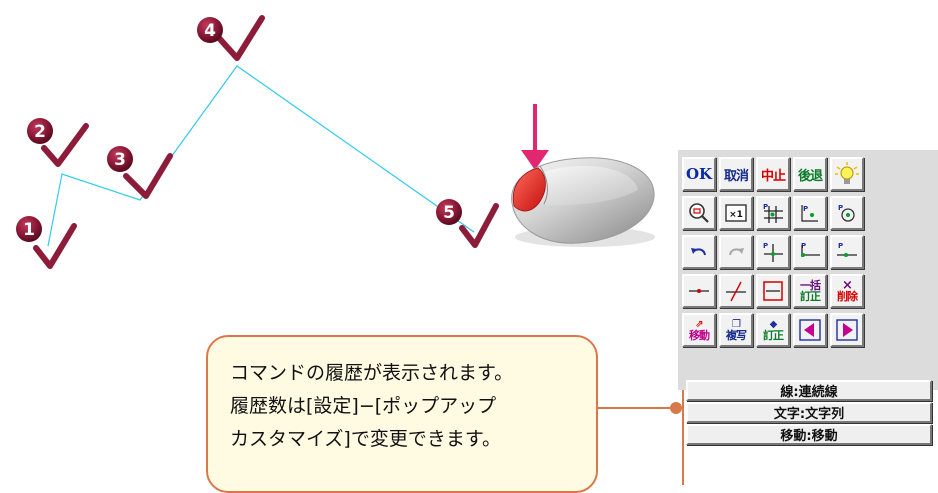 Image resolution: width=938 pixels, height=493 pixels. I want to click on delete-label: 削除, so click(847, 296).